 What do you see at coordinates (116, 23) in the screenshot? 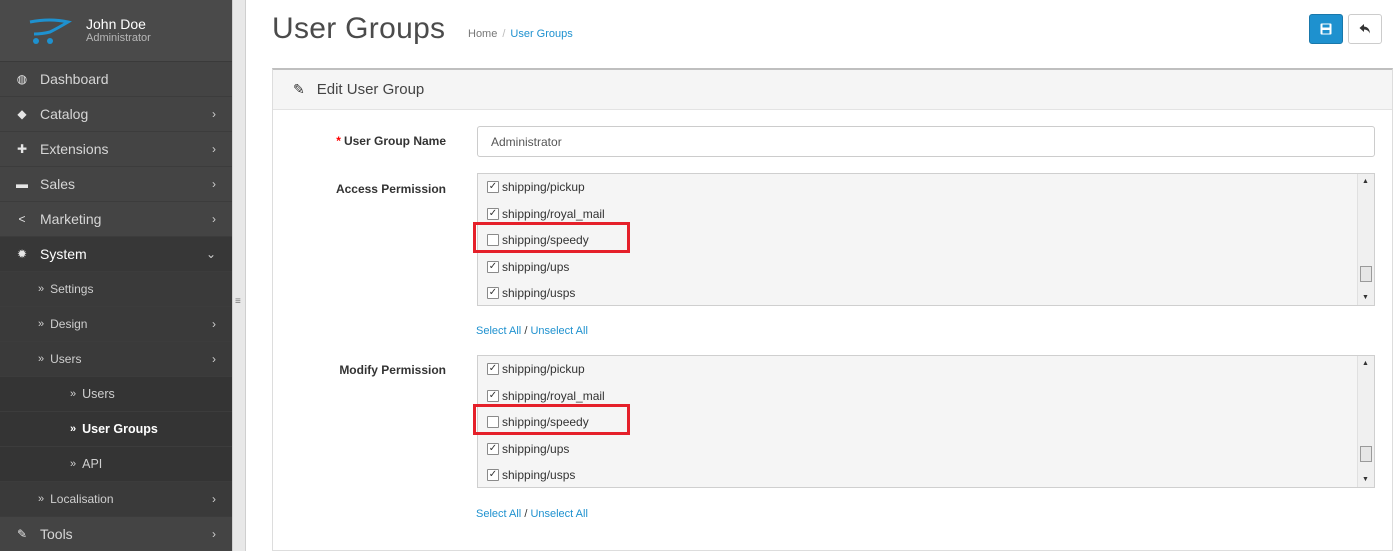
I see `user-name: John Doe` at bounding box center [116, 23].